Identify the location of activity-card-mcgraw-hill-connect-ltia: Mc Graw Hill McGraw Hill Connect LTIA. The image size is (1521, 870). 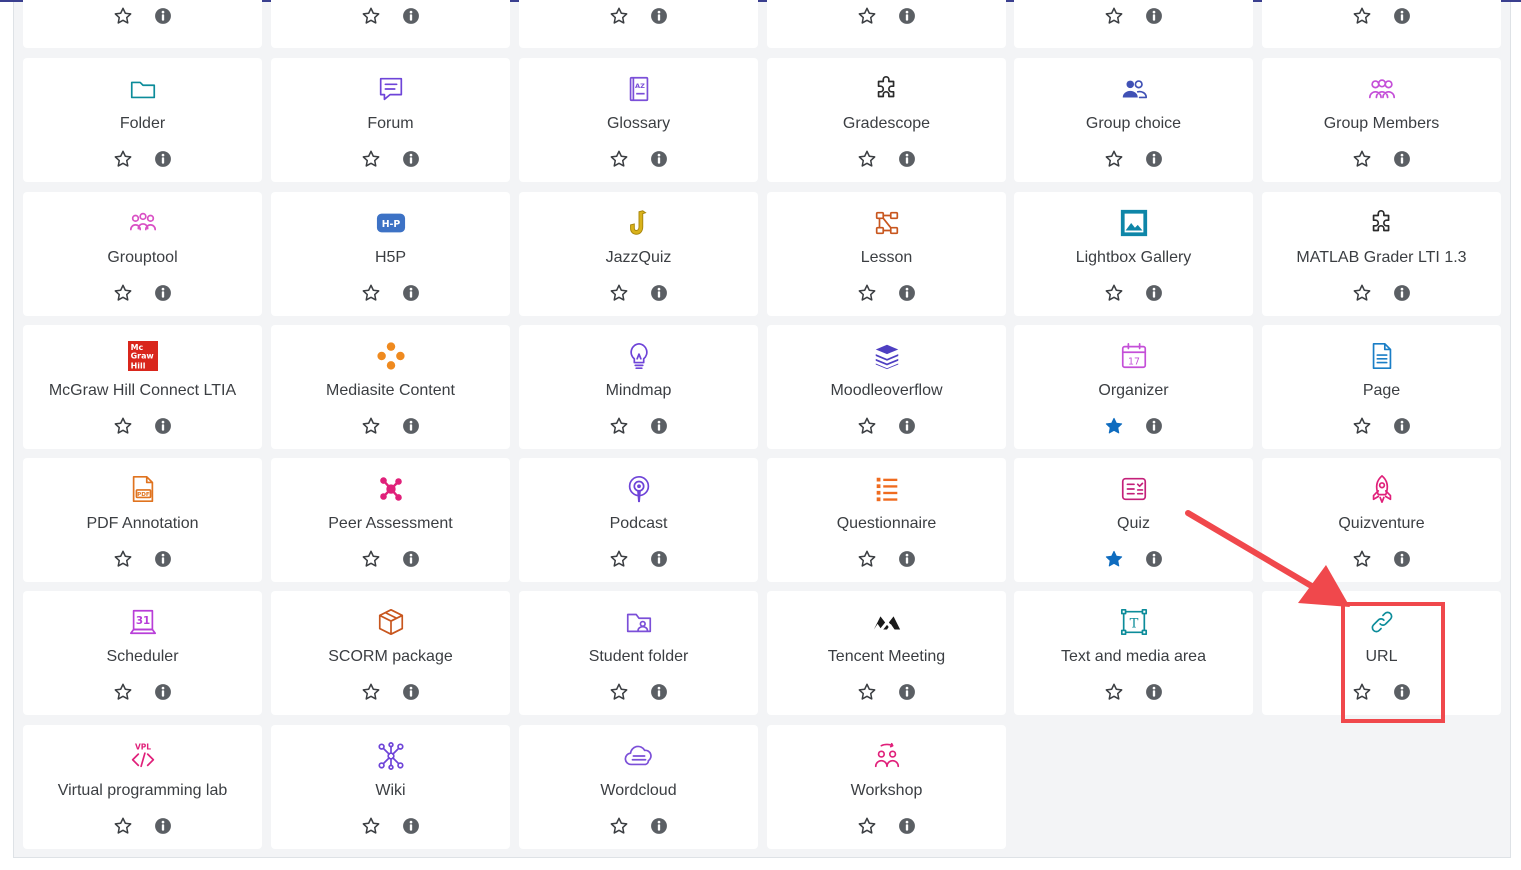
(142, 387).